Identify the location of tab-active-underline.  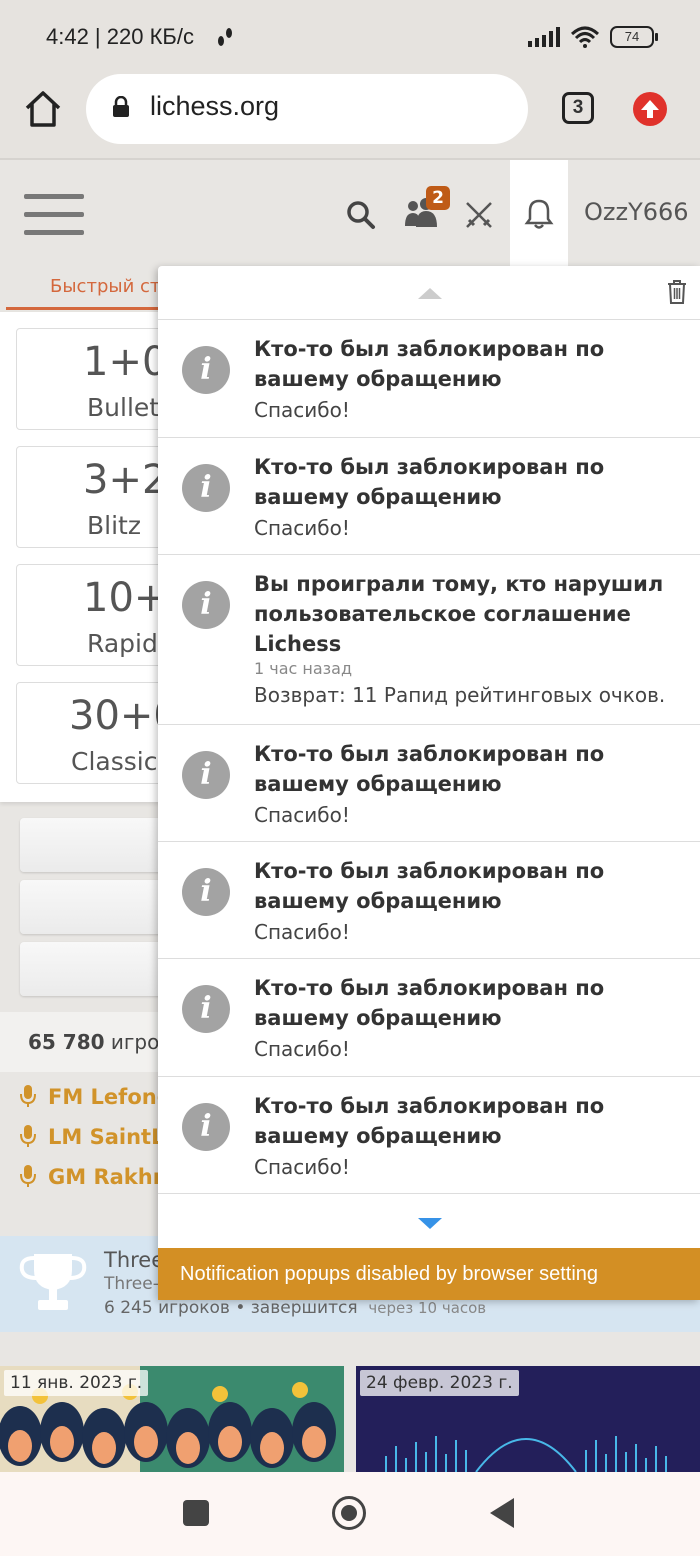
(86, 308).